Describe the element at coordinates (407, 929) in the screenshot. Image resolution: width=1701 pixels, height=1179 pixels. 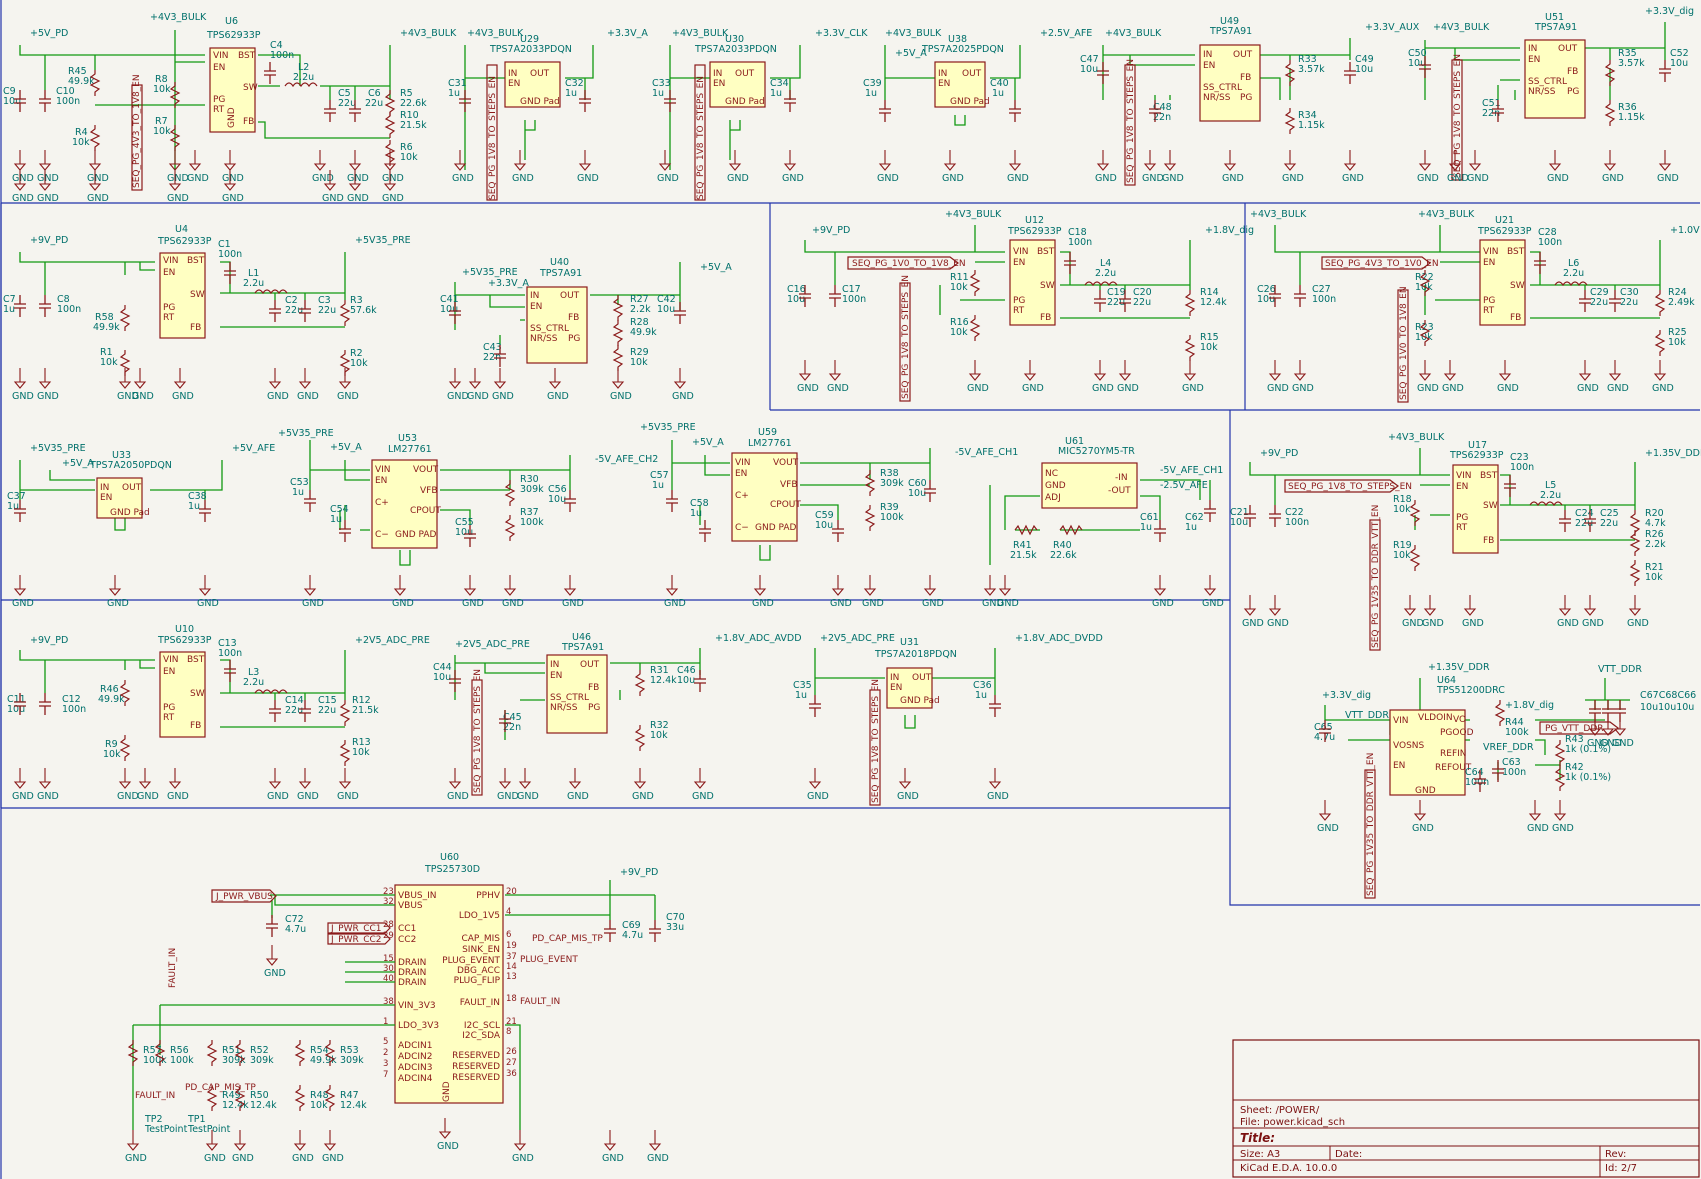
I see `svg-text: CC1` at that location.